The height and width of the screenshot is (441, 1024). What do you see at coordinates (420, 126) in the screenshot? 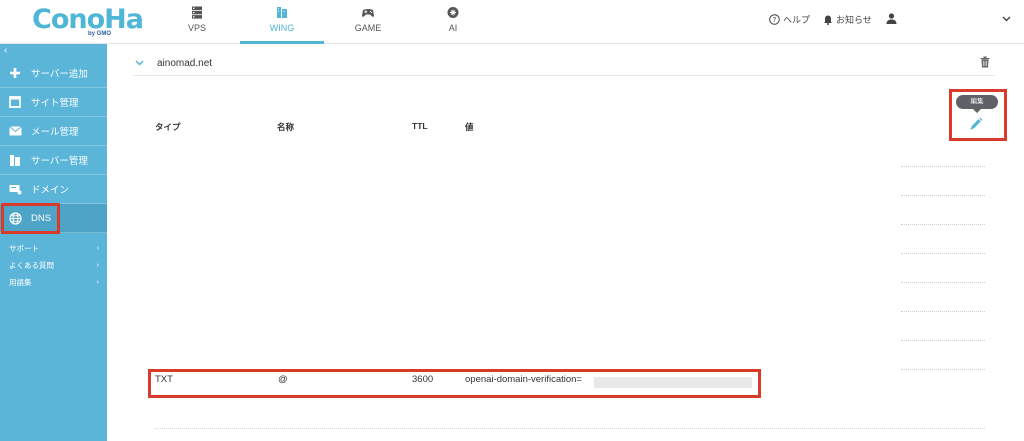
I see `column-header-ttl: TTL` at bounding box center [420, 126].